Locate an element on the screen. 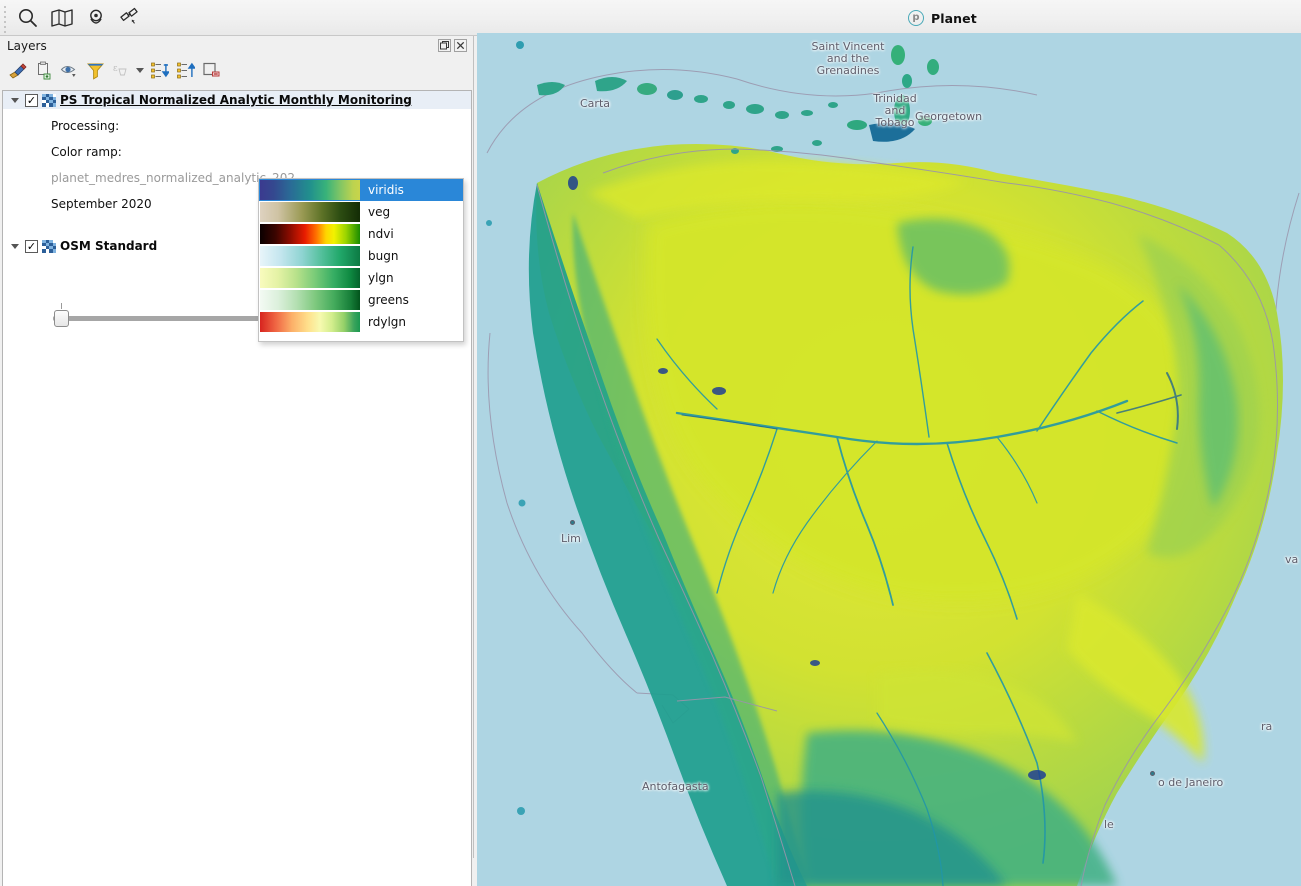  color-ramp-option-label: viridis is located at coordinates (386, 190).